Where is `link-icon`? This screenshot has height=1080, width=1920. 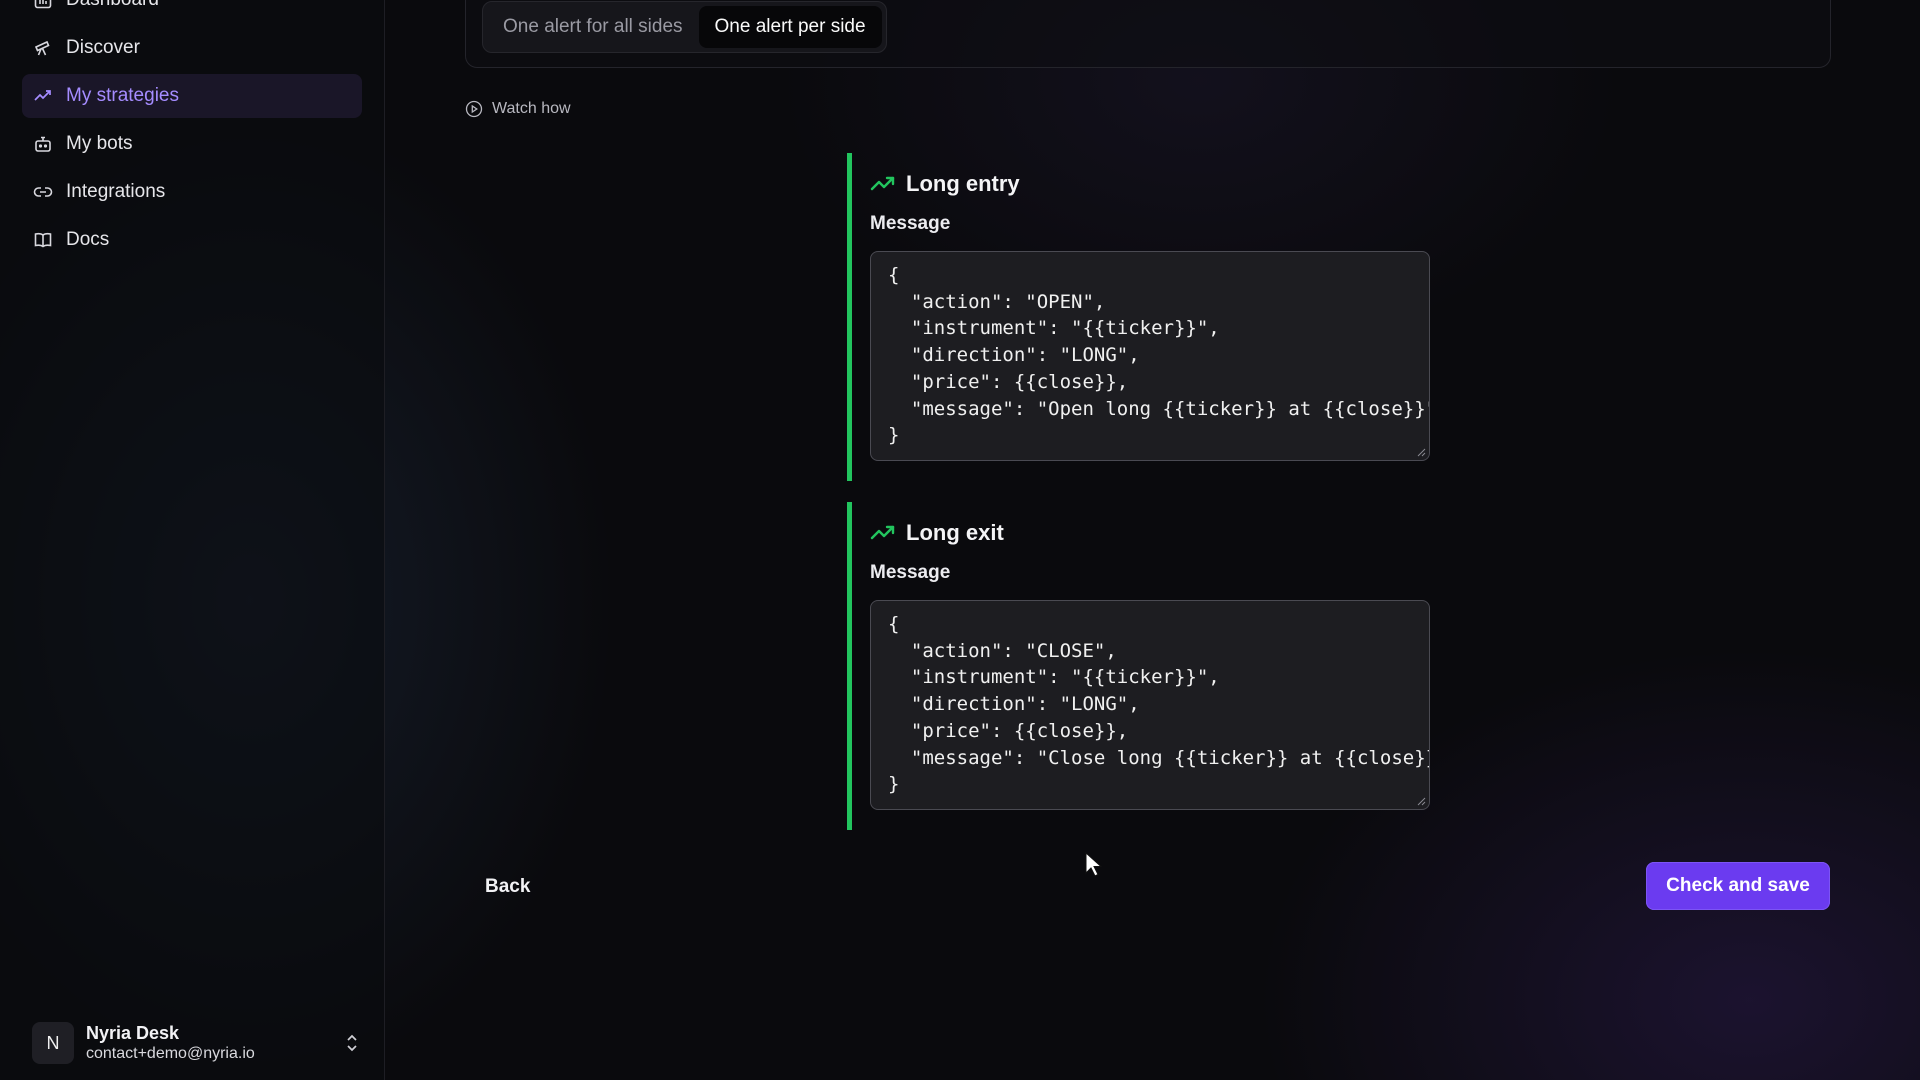 link-icon is located at coordinates (43, 192).